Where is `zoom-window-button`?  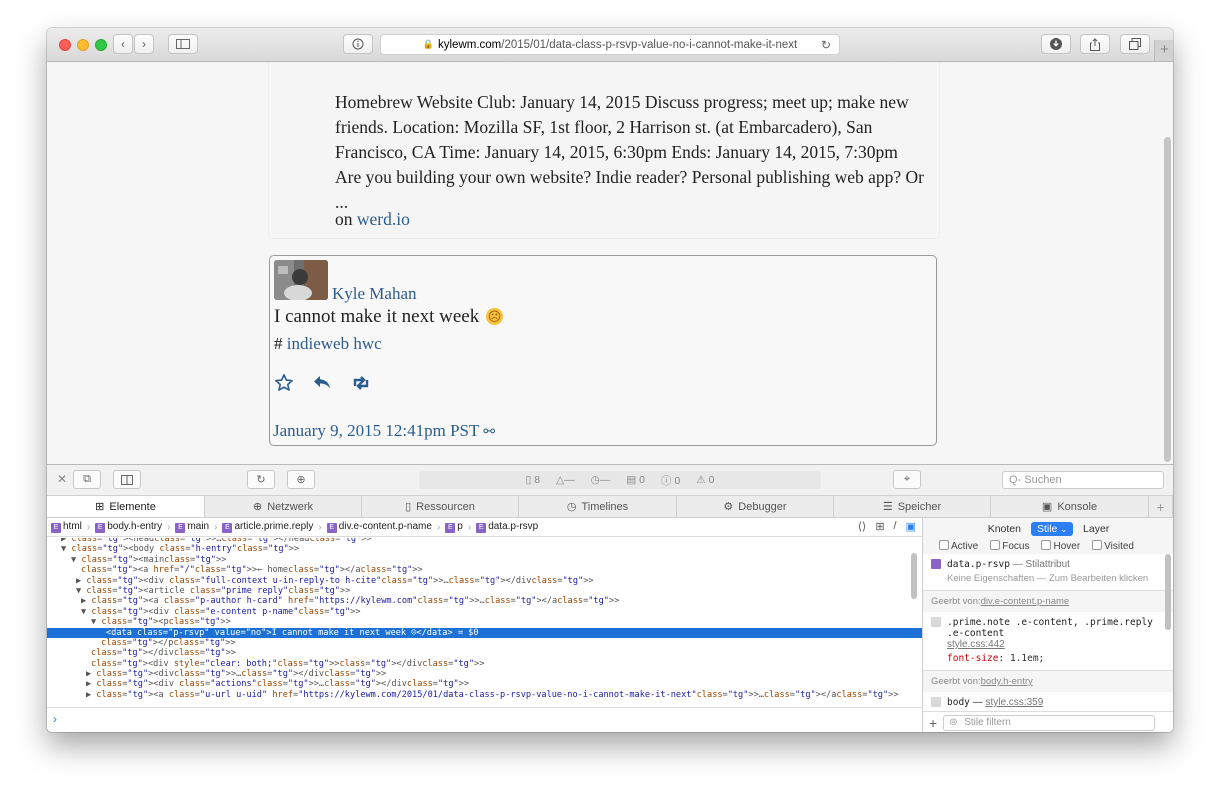
zoom-window-button is located at coordinates (101, 45).